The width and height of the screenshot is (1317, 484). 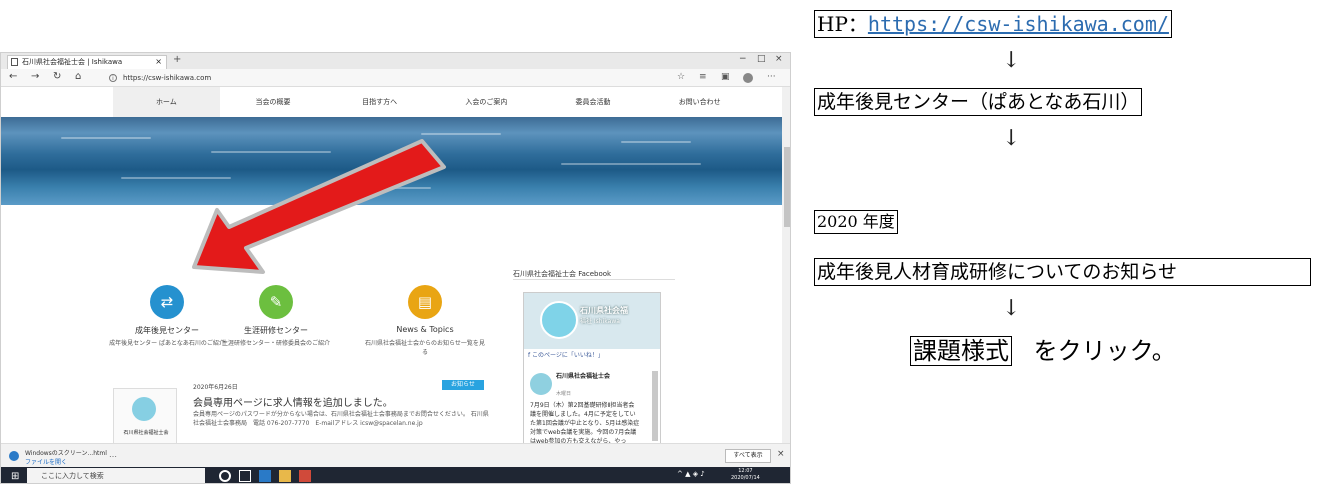 I want to click on back-icon: ←, so click(x=13, y=76).